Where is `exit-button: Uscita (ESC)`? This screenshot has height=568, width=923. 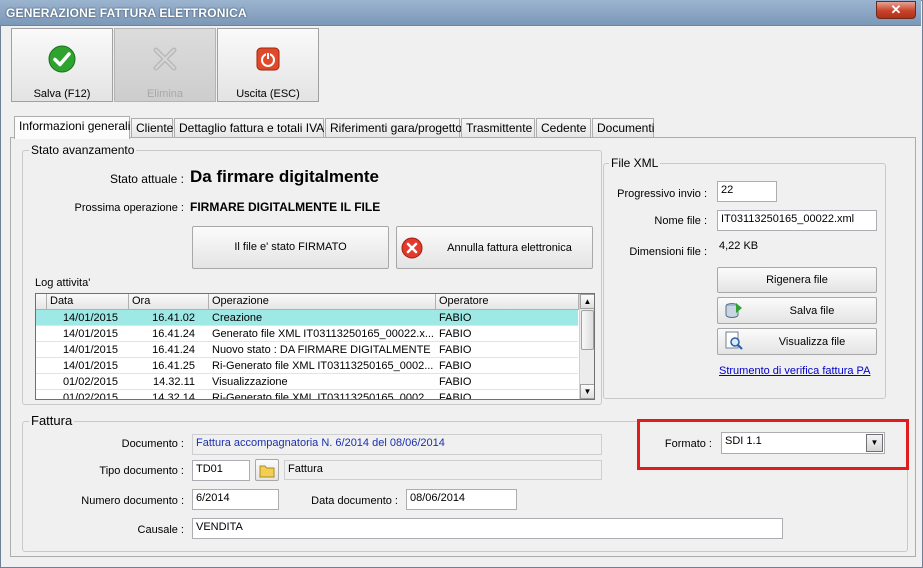
exit-button: Uscita (ESC) is located at coordinates (268, 65).